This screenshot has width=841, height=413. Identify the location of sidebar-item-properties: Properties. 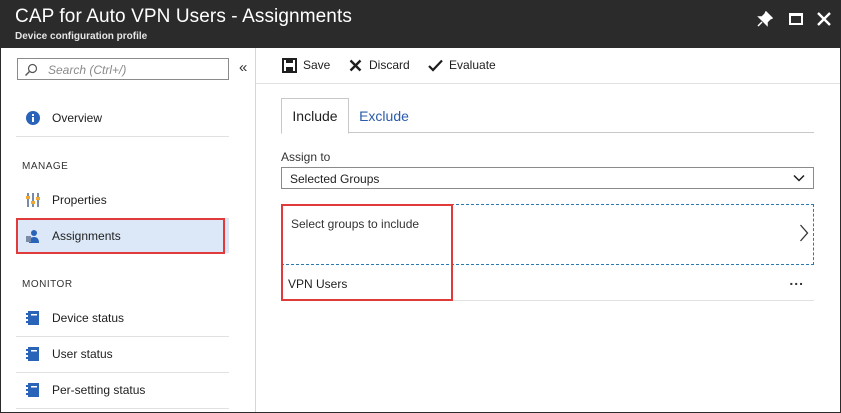
(122, 200).